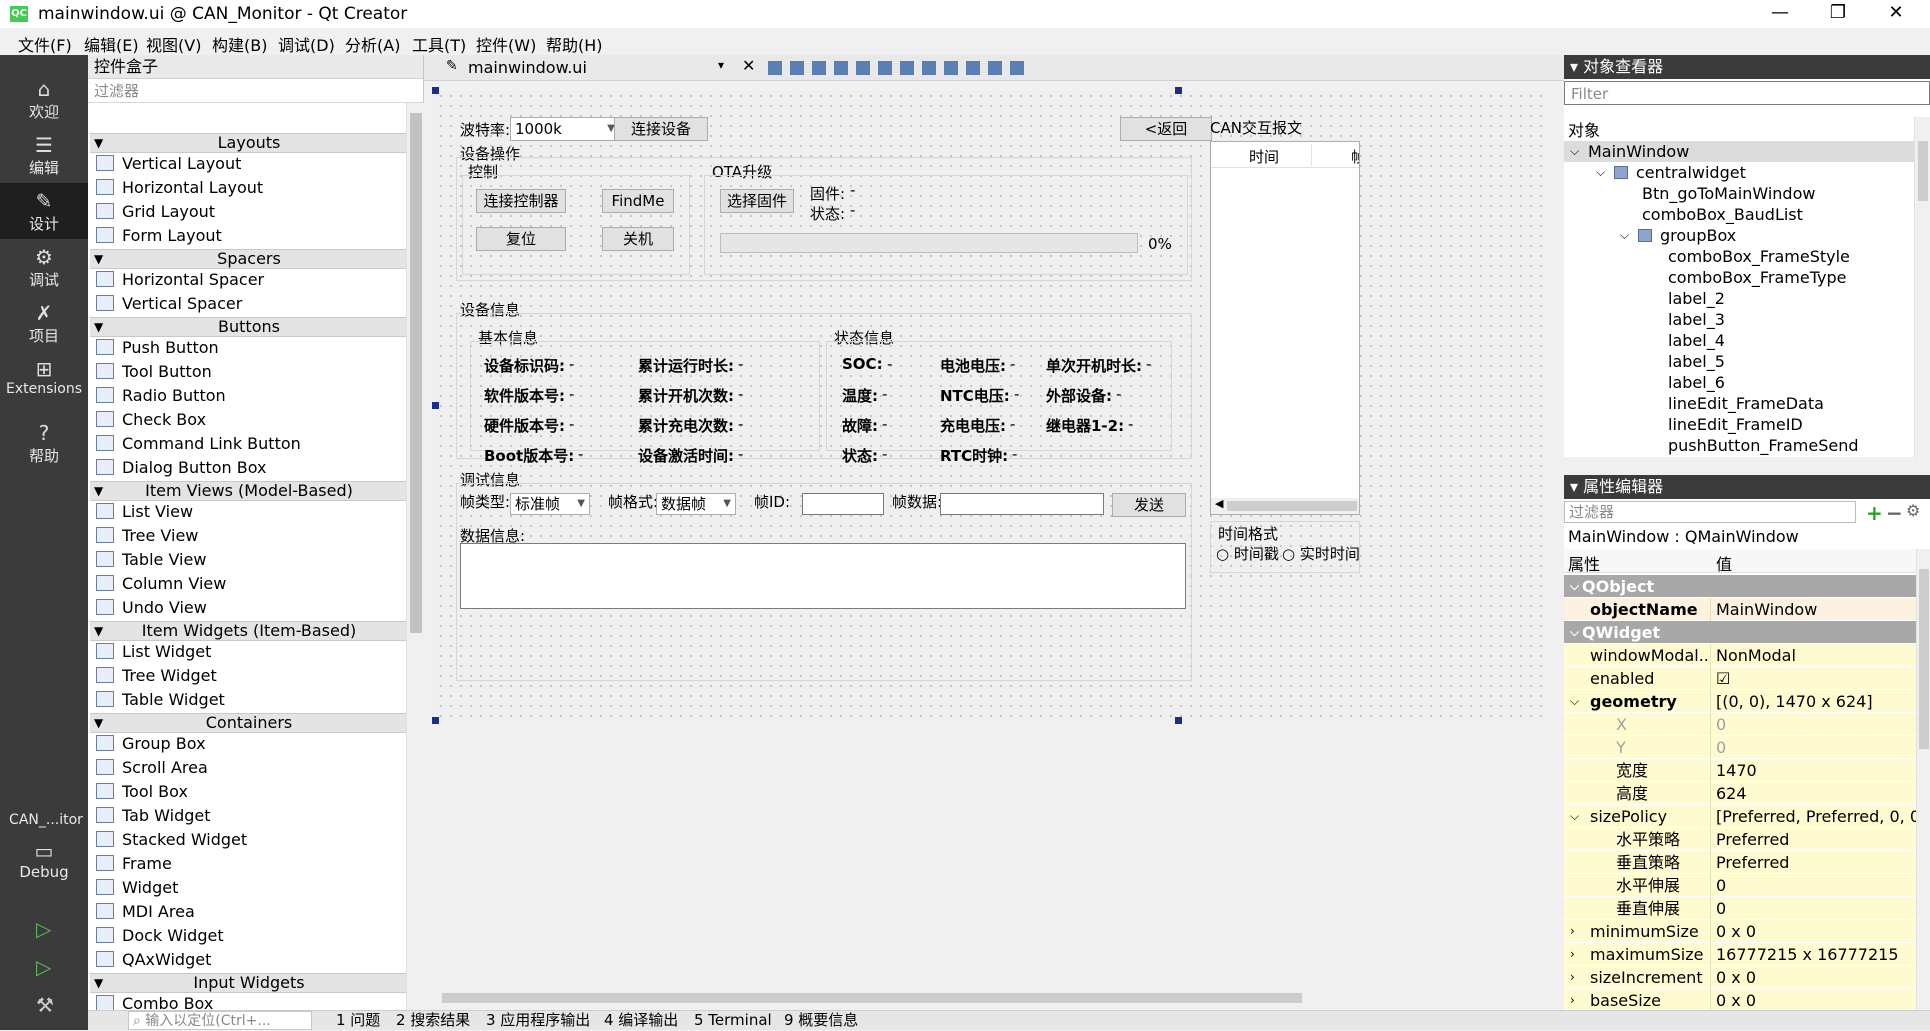 Image resolution: width=1930 pixels, height=1031 pixels. I want to click on layout-horizontal-icon, so click(863, 68).